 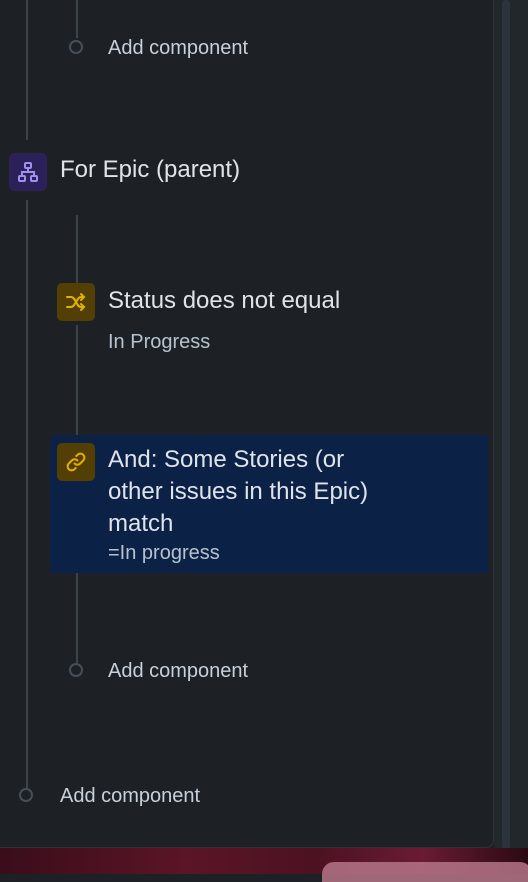 I want to click on outer-connector-line, so click(x=27, y=70).